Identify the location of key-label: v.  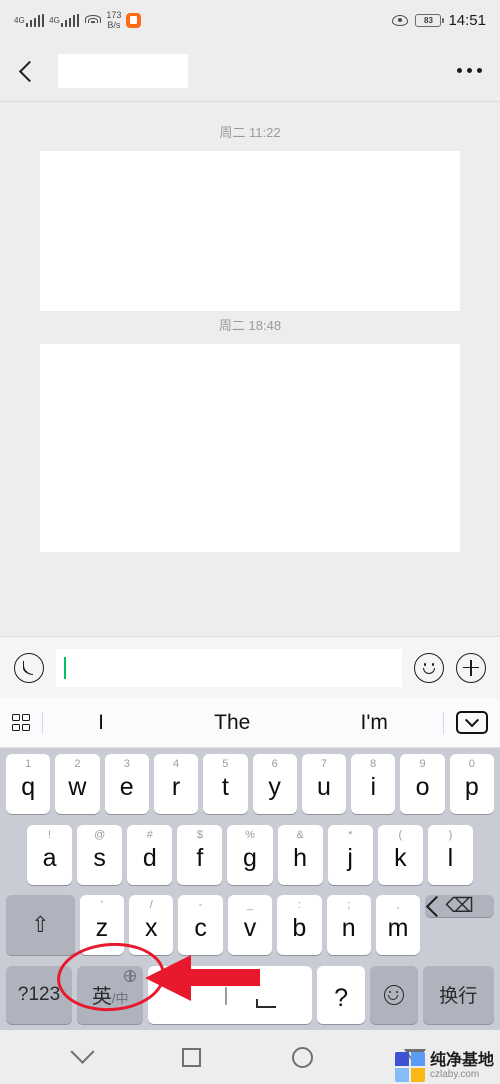
(250, 928).